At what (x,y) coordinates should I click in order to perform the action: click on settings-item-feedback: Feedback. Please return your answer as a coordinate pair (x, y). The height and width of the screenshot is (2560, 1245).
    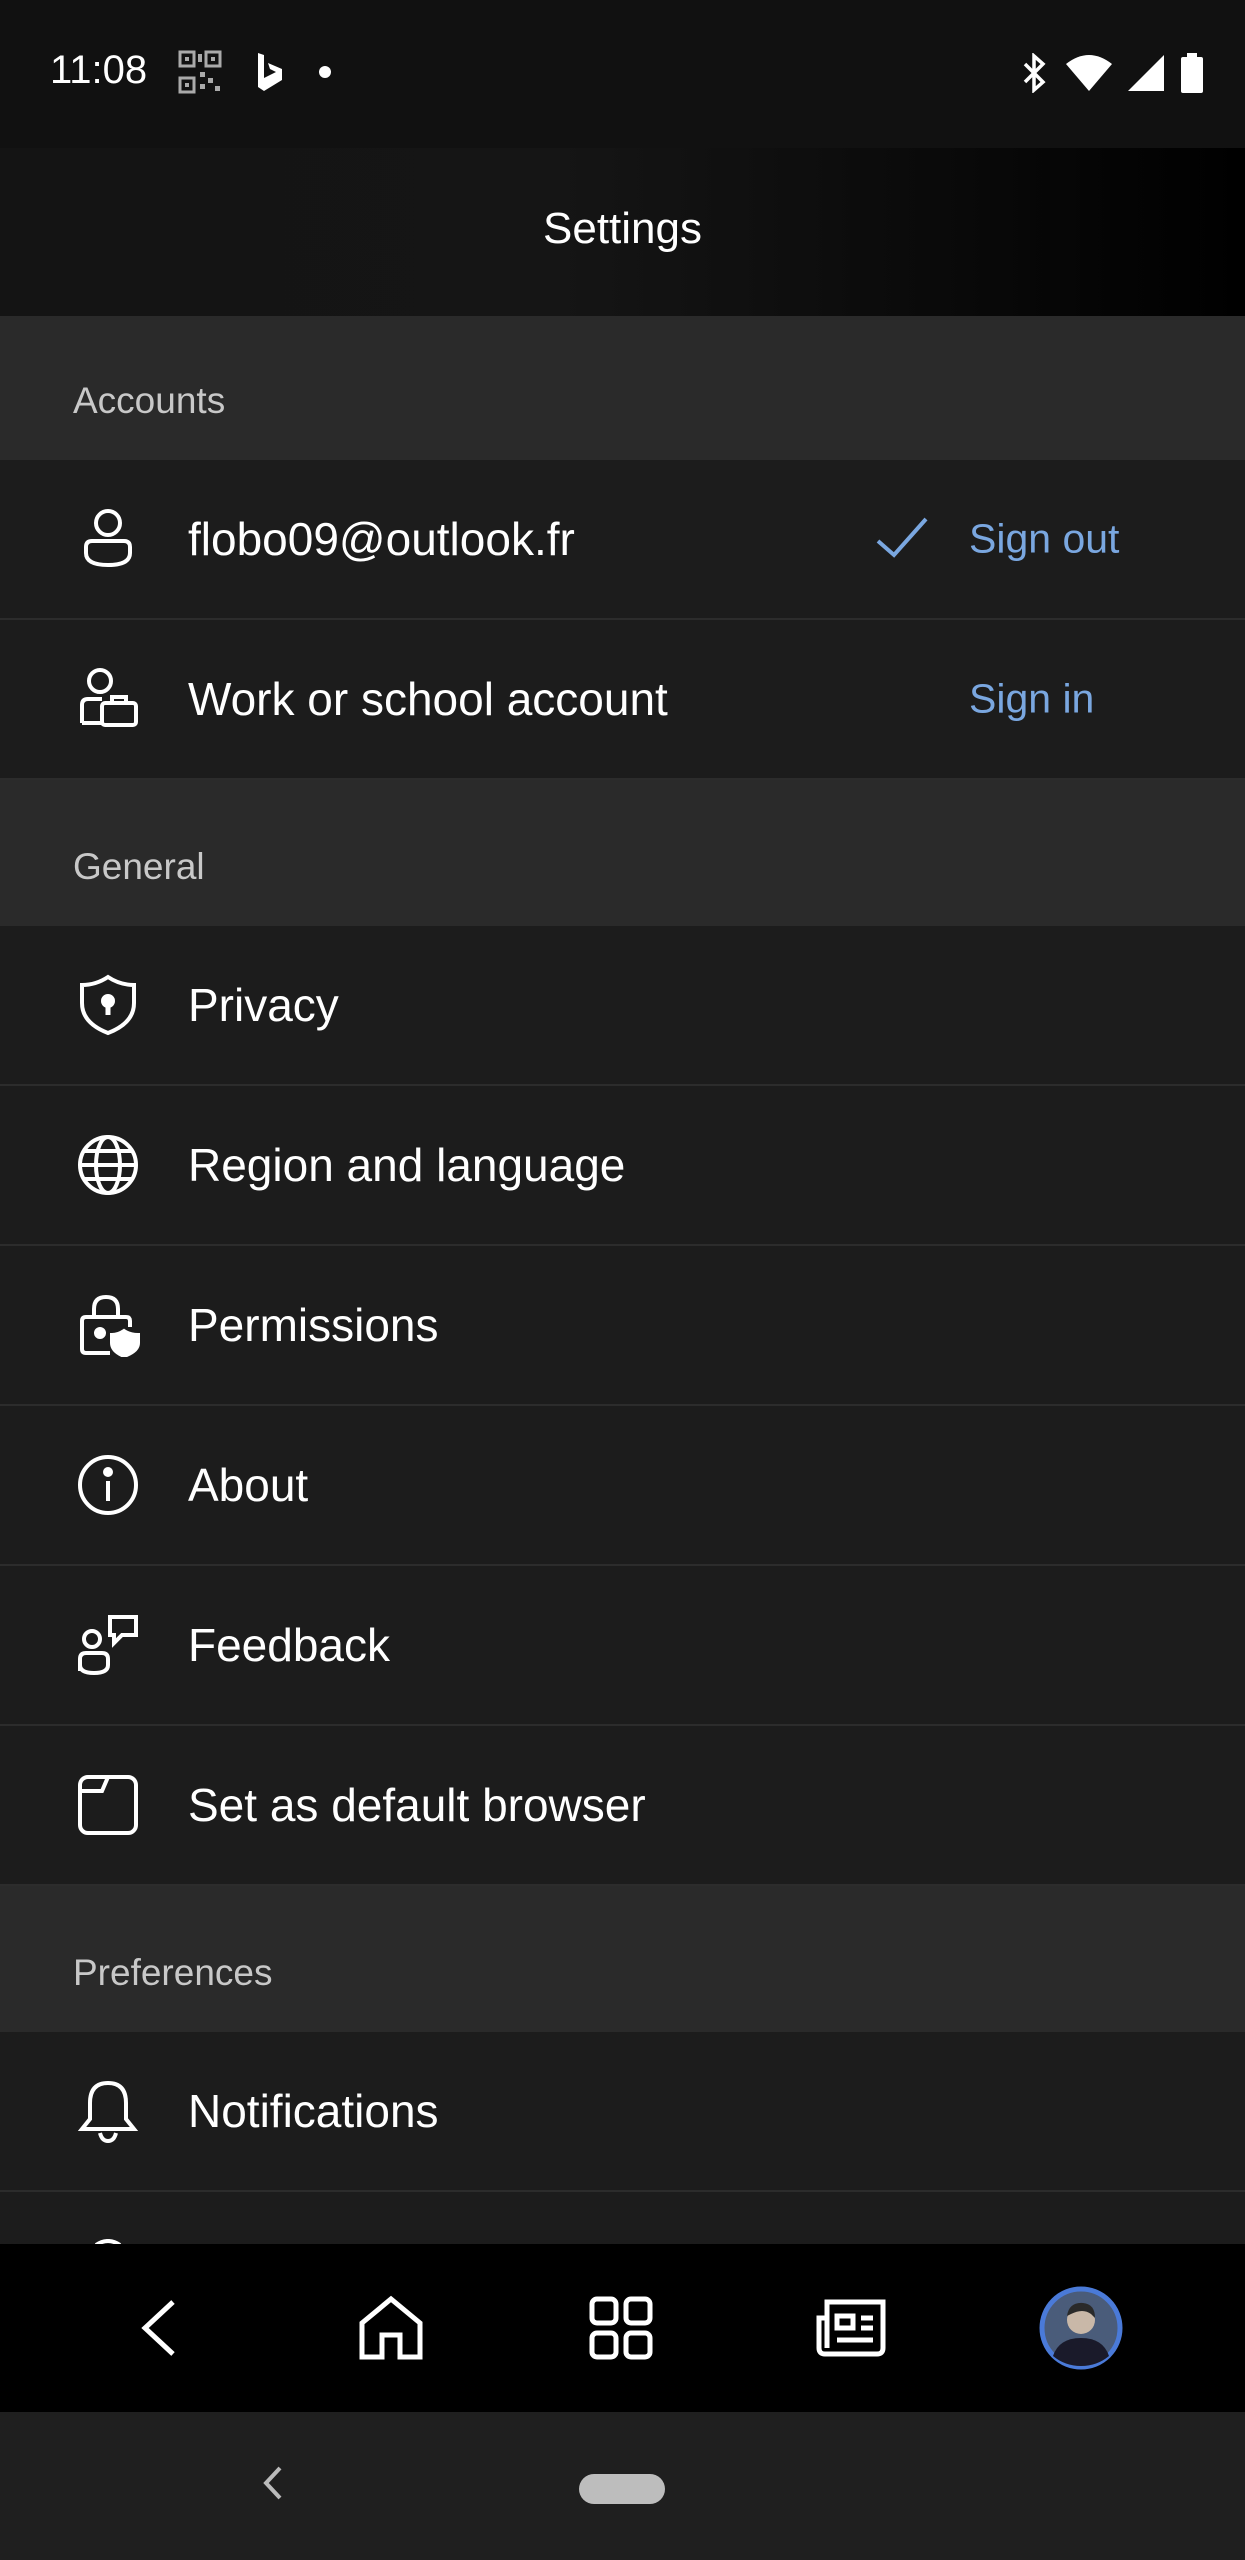
    Looking at the image, I should click on (622, 1646).